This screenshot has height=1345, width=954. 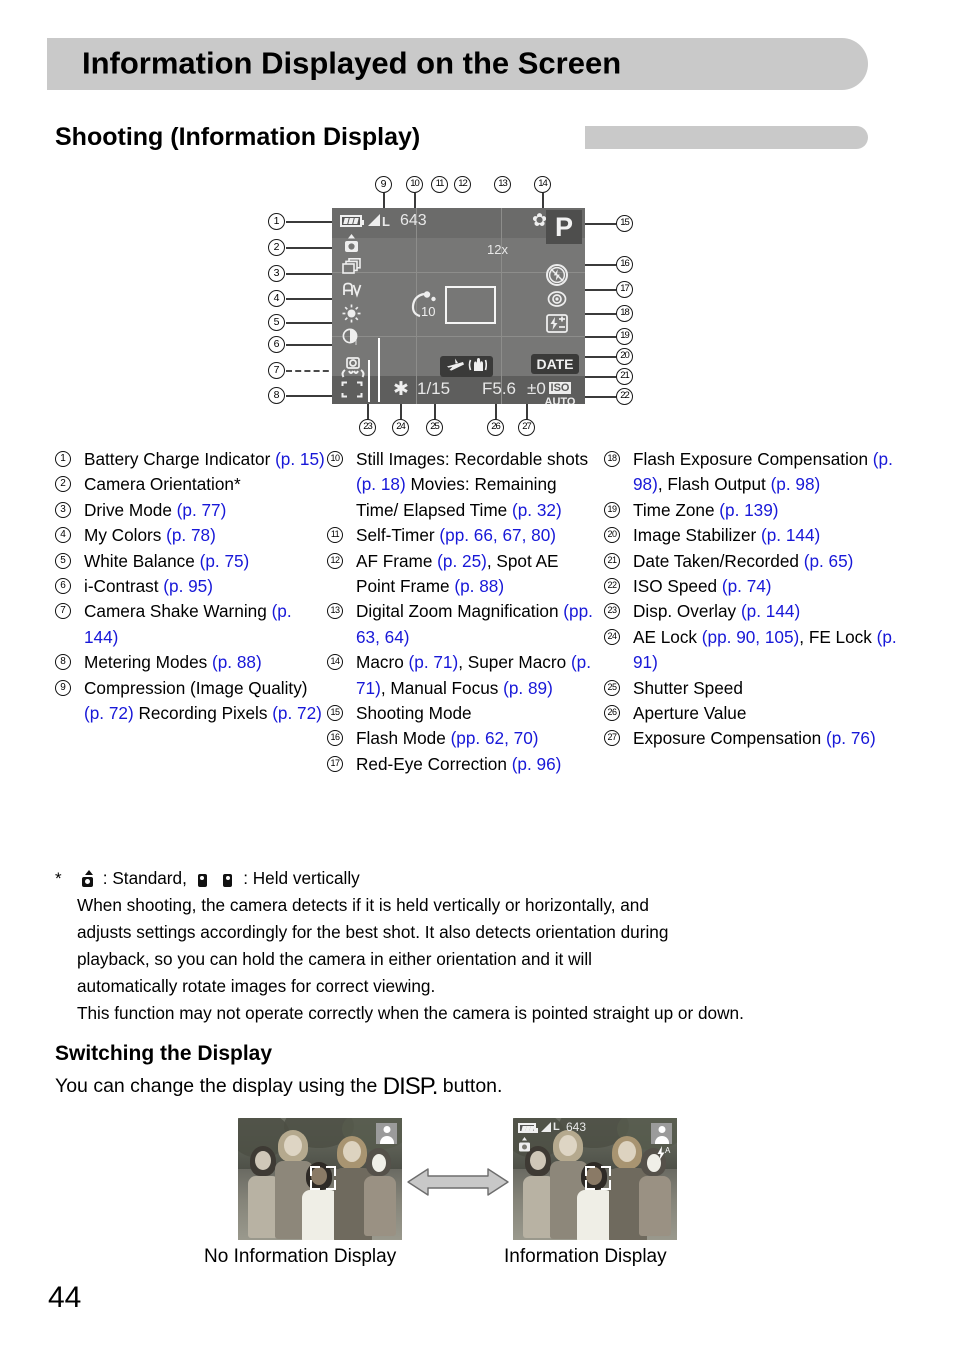 I want to click on legend-label: Flash Exposure Compensation, so click(x=753, y=459).